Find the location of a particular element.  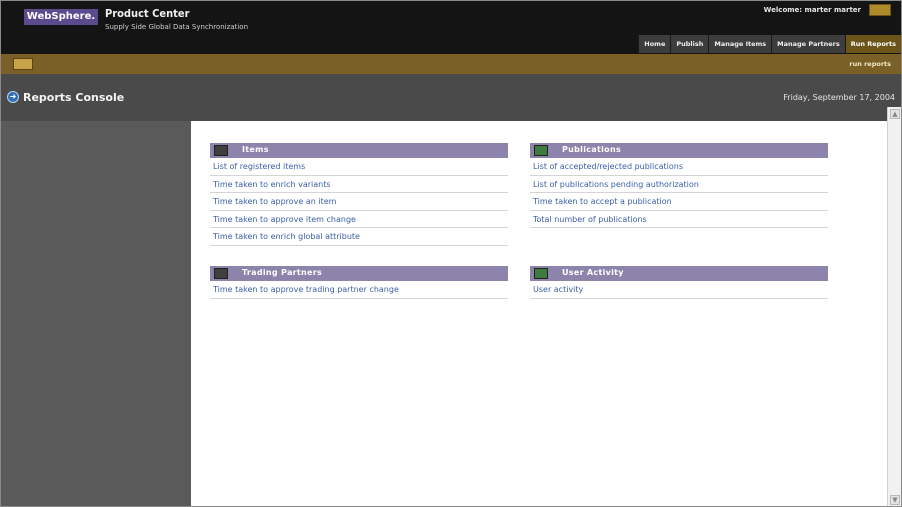

section-header: Trading Partners is located at coordinates (359, 273).